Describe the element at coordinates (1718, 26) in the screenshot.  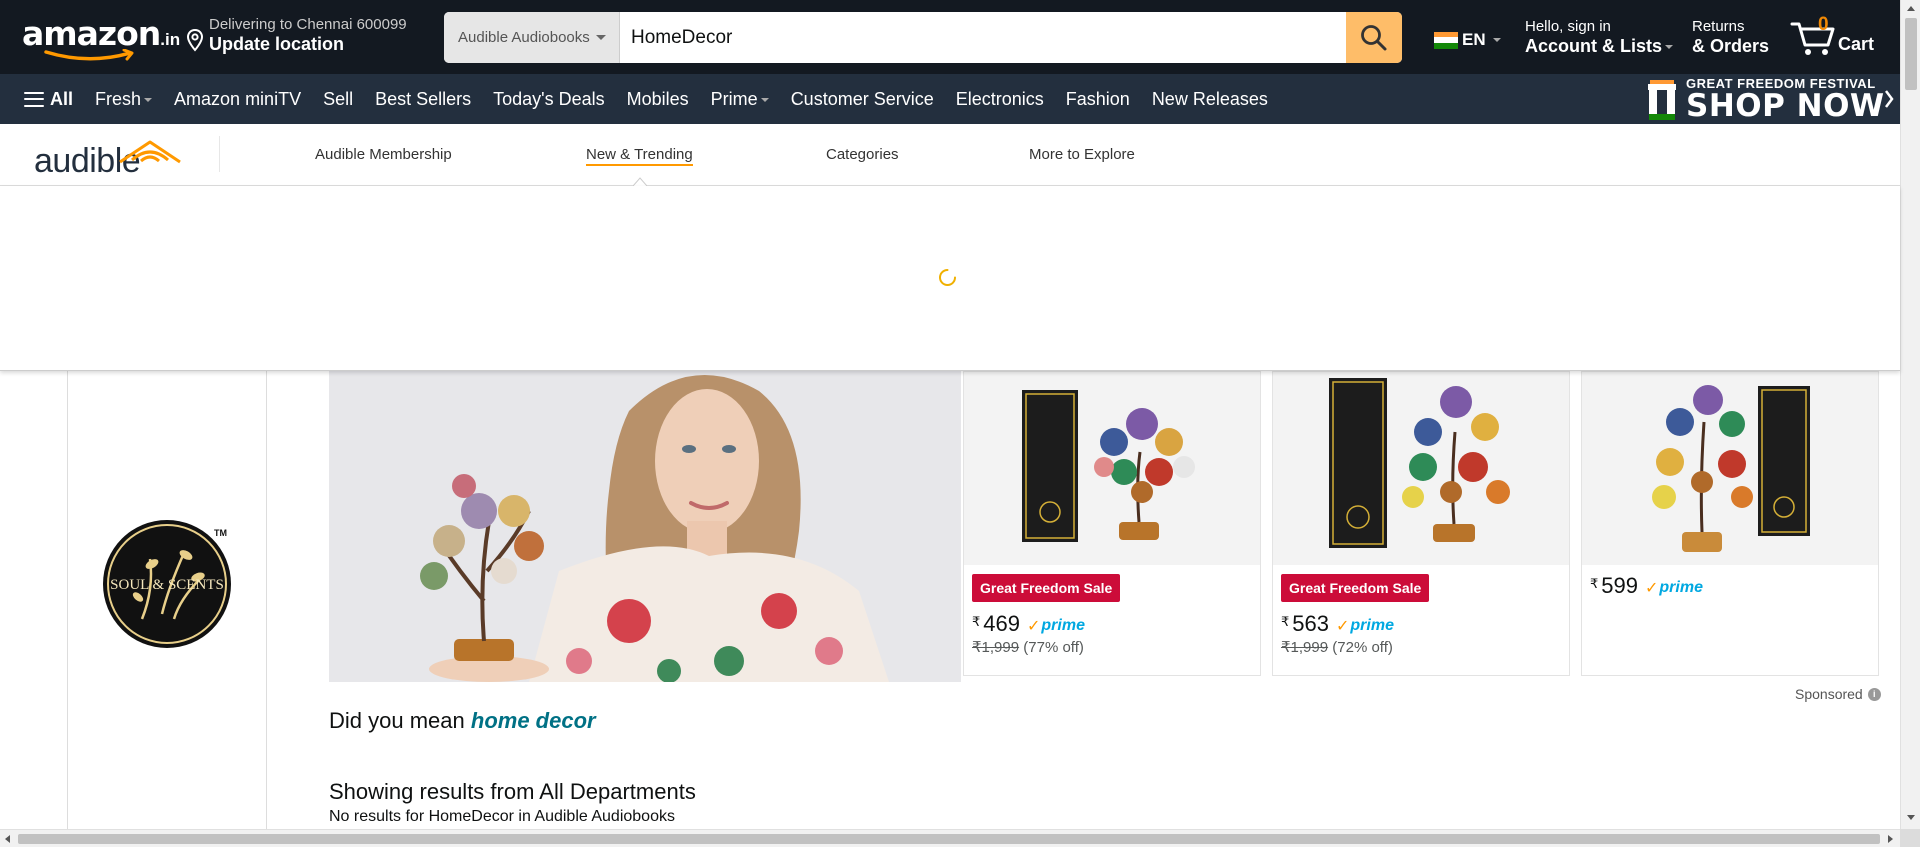
I see `returns-line1: Returns` at that location.